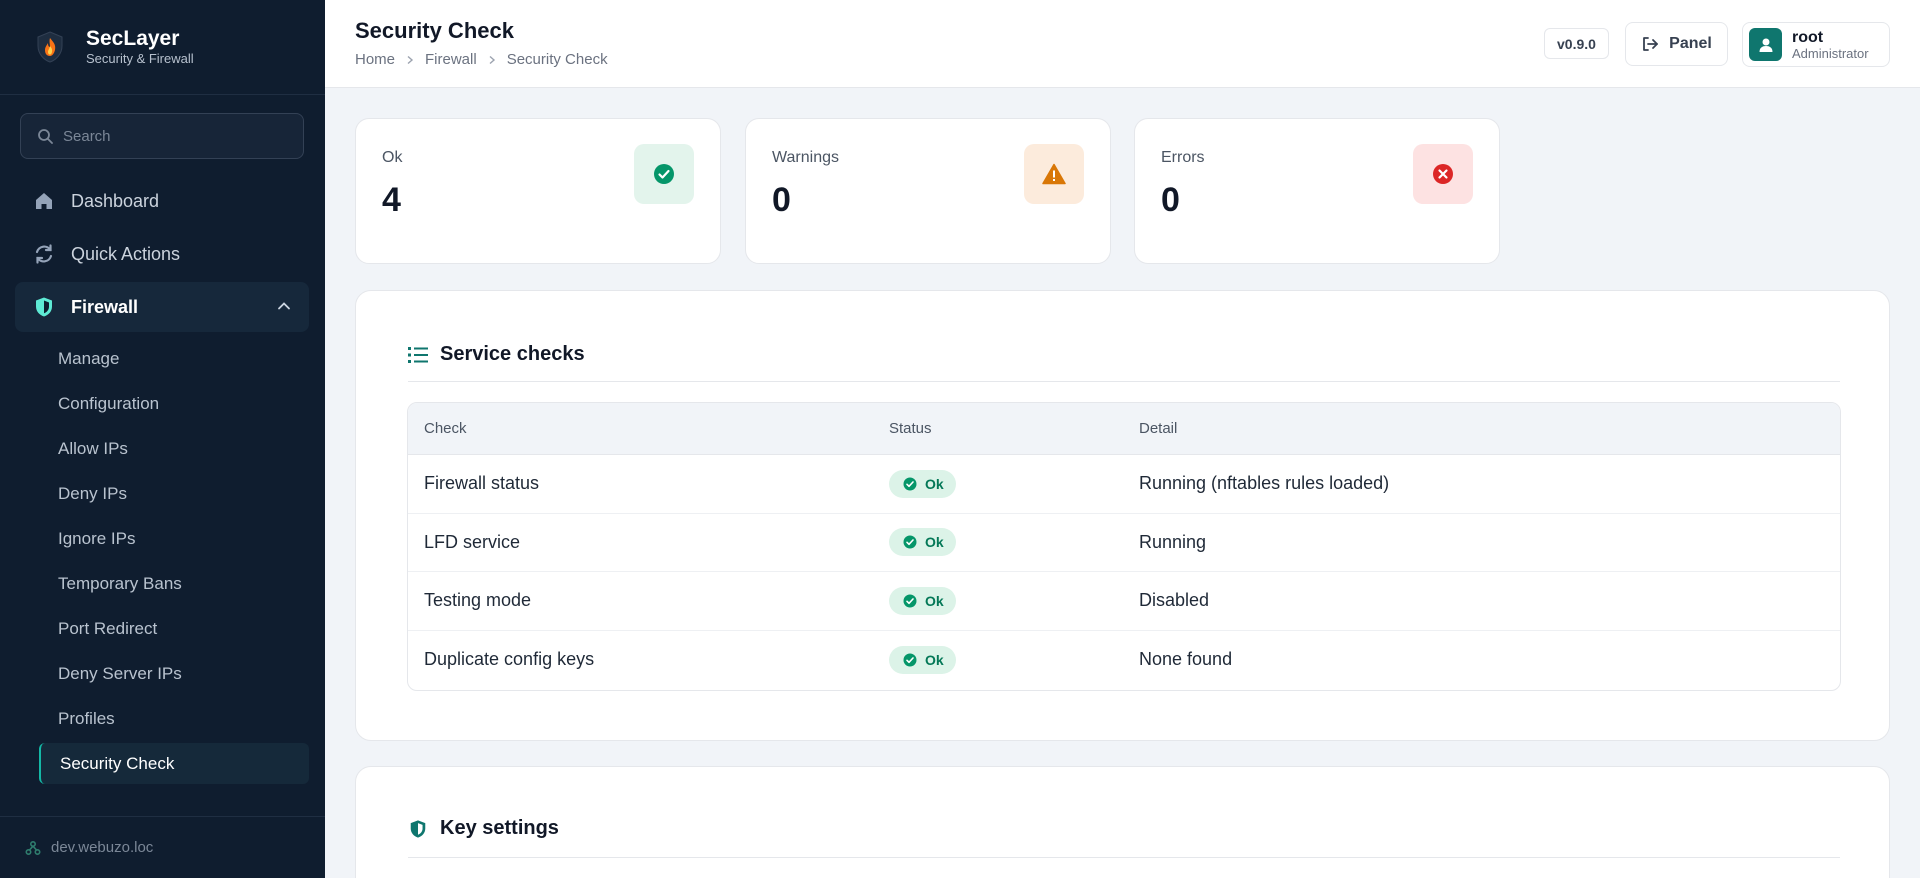 The height and width of the screenshot is (878, 1920). What do you see at coordinates (1183, 157) in the screenshot?
I see `stat-label: Errors` at bounding box center [1183, 157].